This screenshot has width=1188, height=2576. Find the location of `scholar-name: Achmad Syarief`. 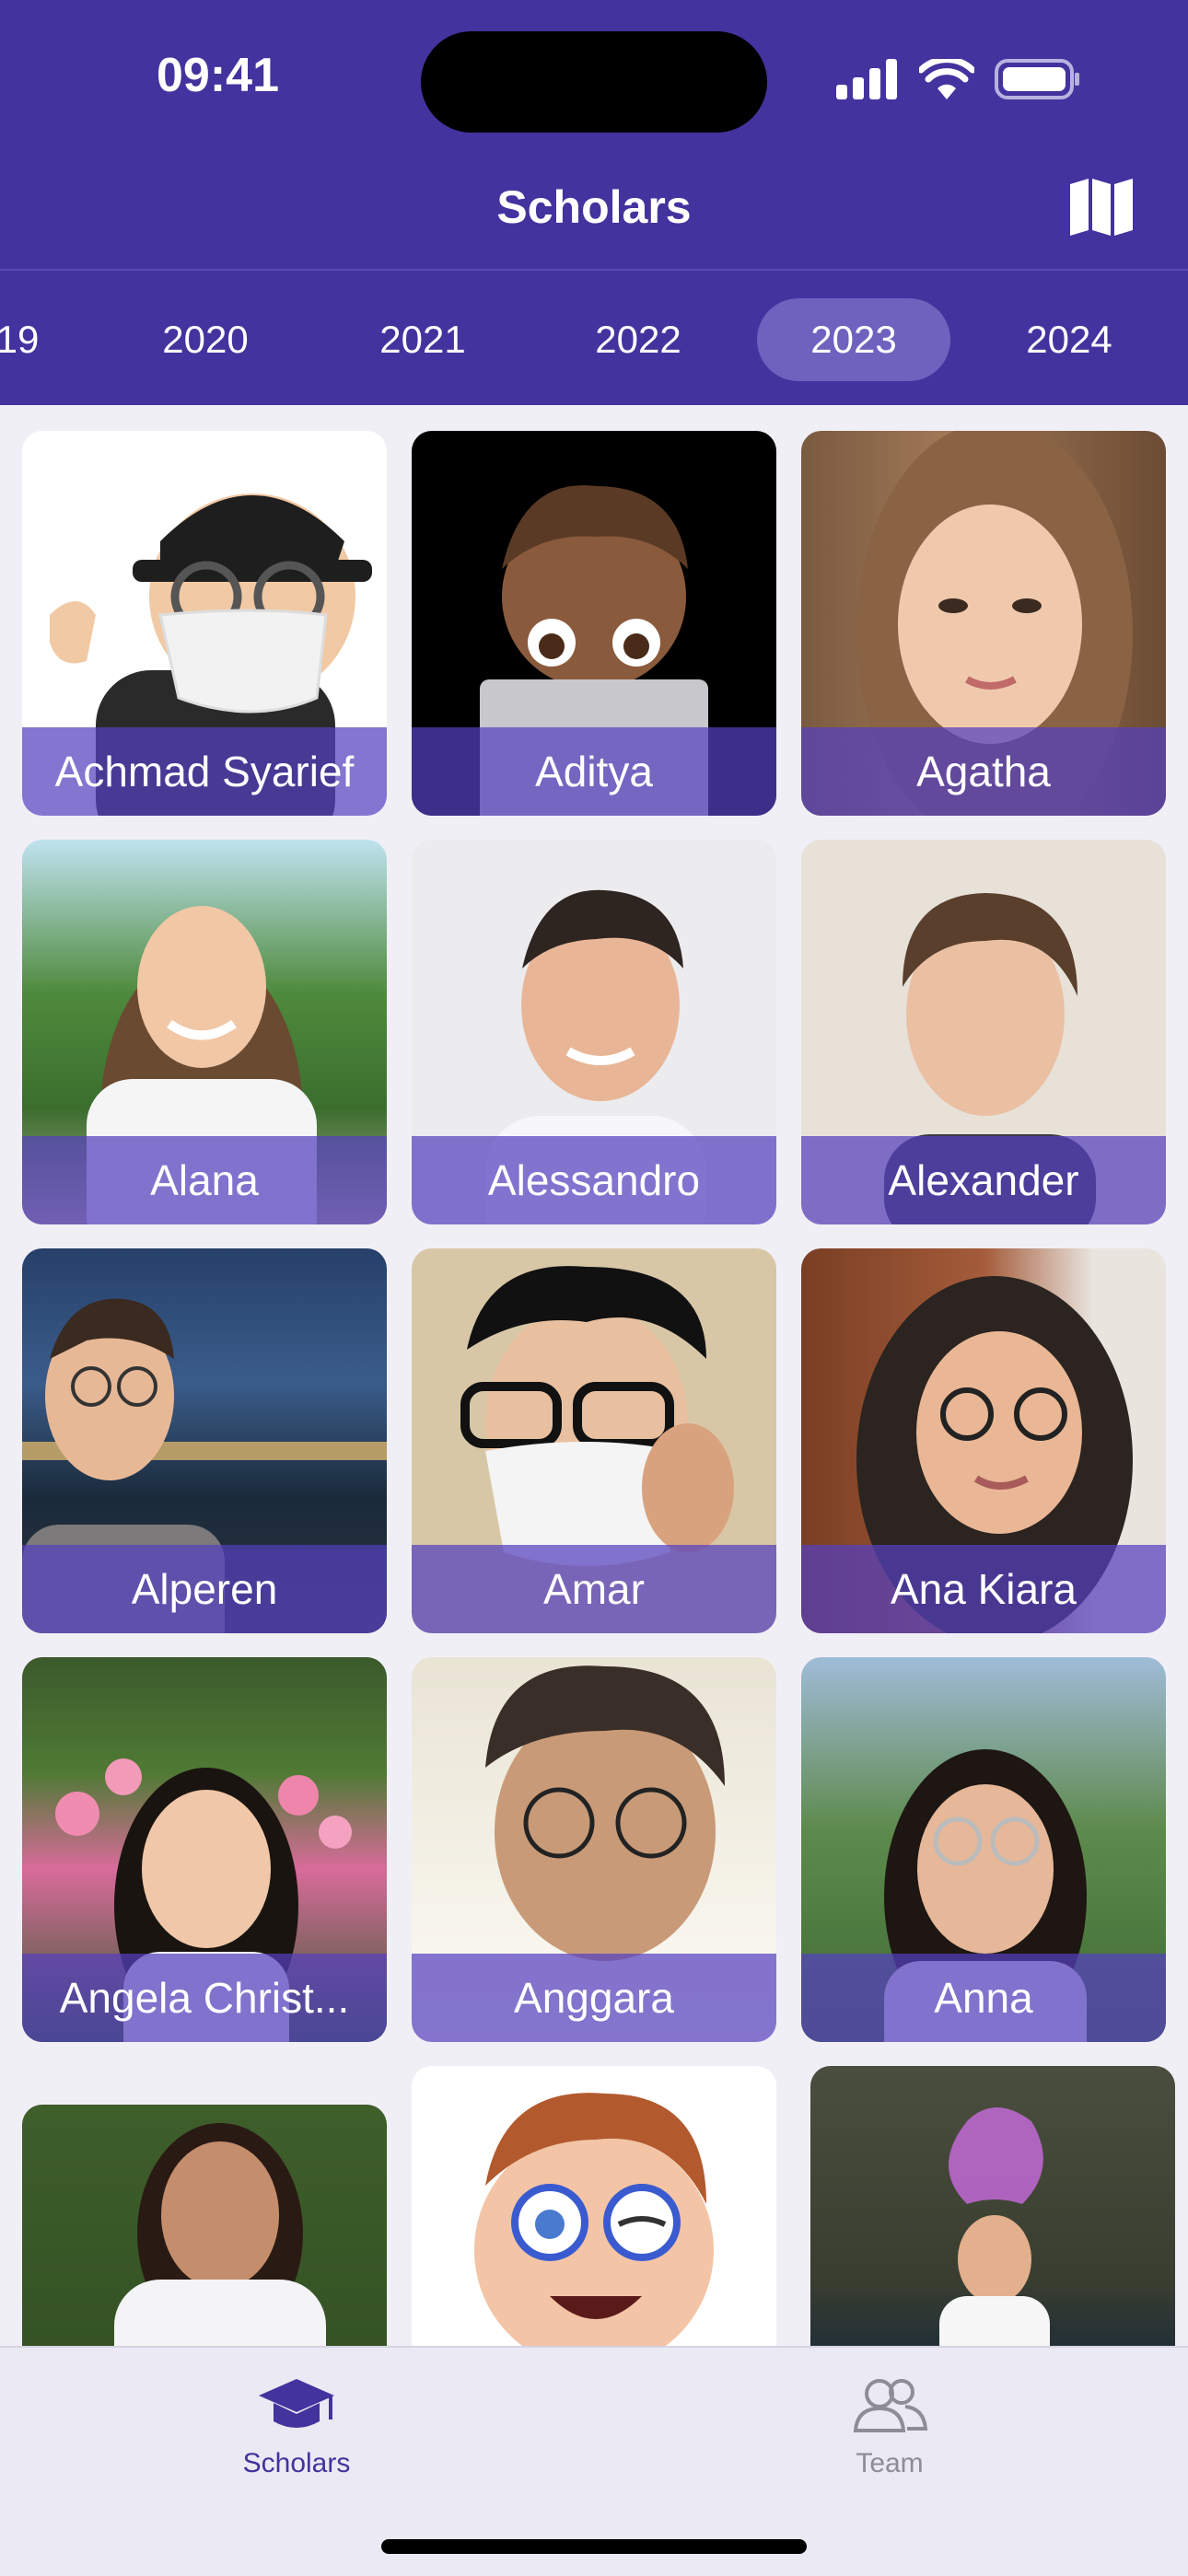

scholar-name: Achmad Syarief is located at coordinates (204, 771).